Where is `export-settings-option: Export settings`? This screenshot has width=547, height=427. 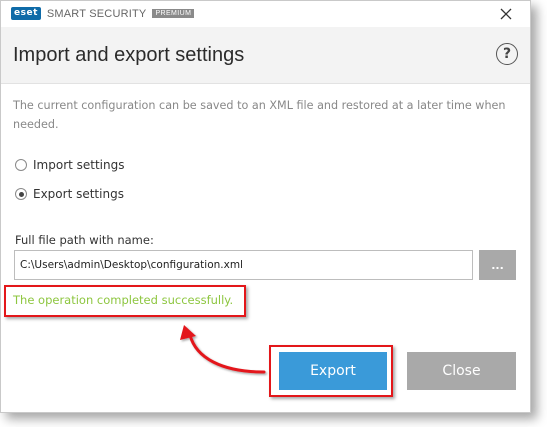
export-settings-option: Export settings is located at coordinates (69, 194).